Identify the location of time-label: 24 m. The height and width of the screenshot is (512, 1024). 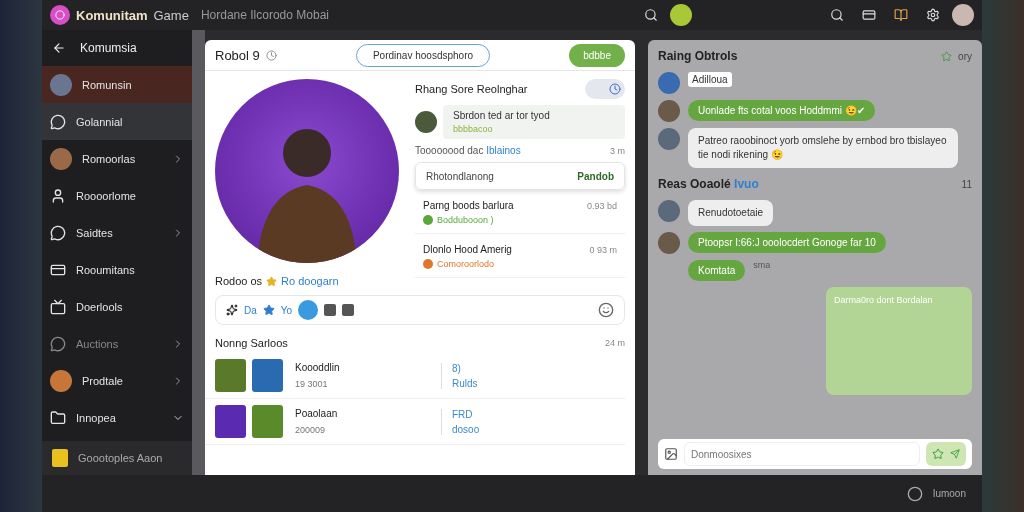
(615, 343).